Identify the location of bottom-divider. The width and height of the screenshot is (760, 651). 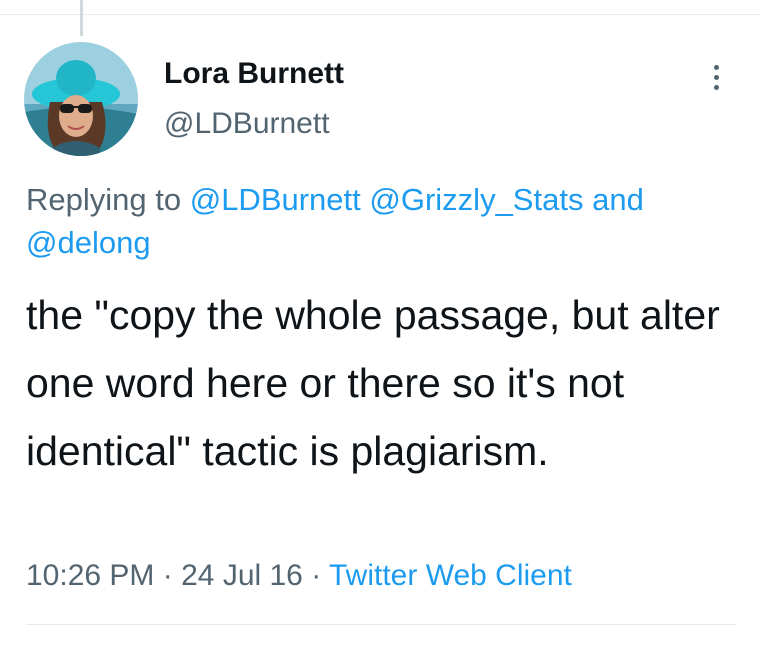
(381, 624).